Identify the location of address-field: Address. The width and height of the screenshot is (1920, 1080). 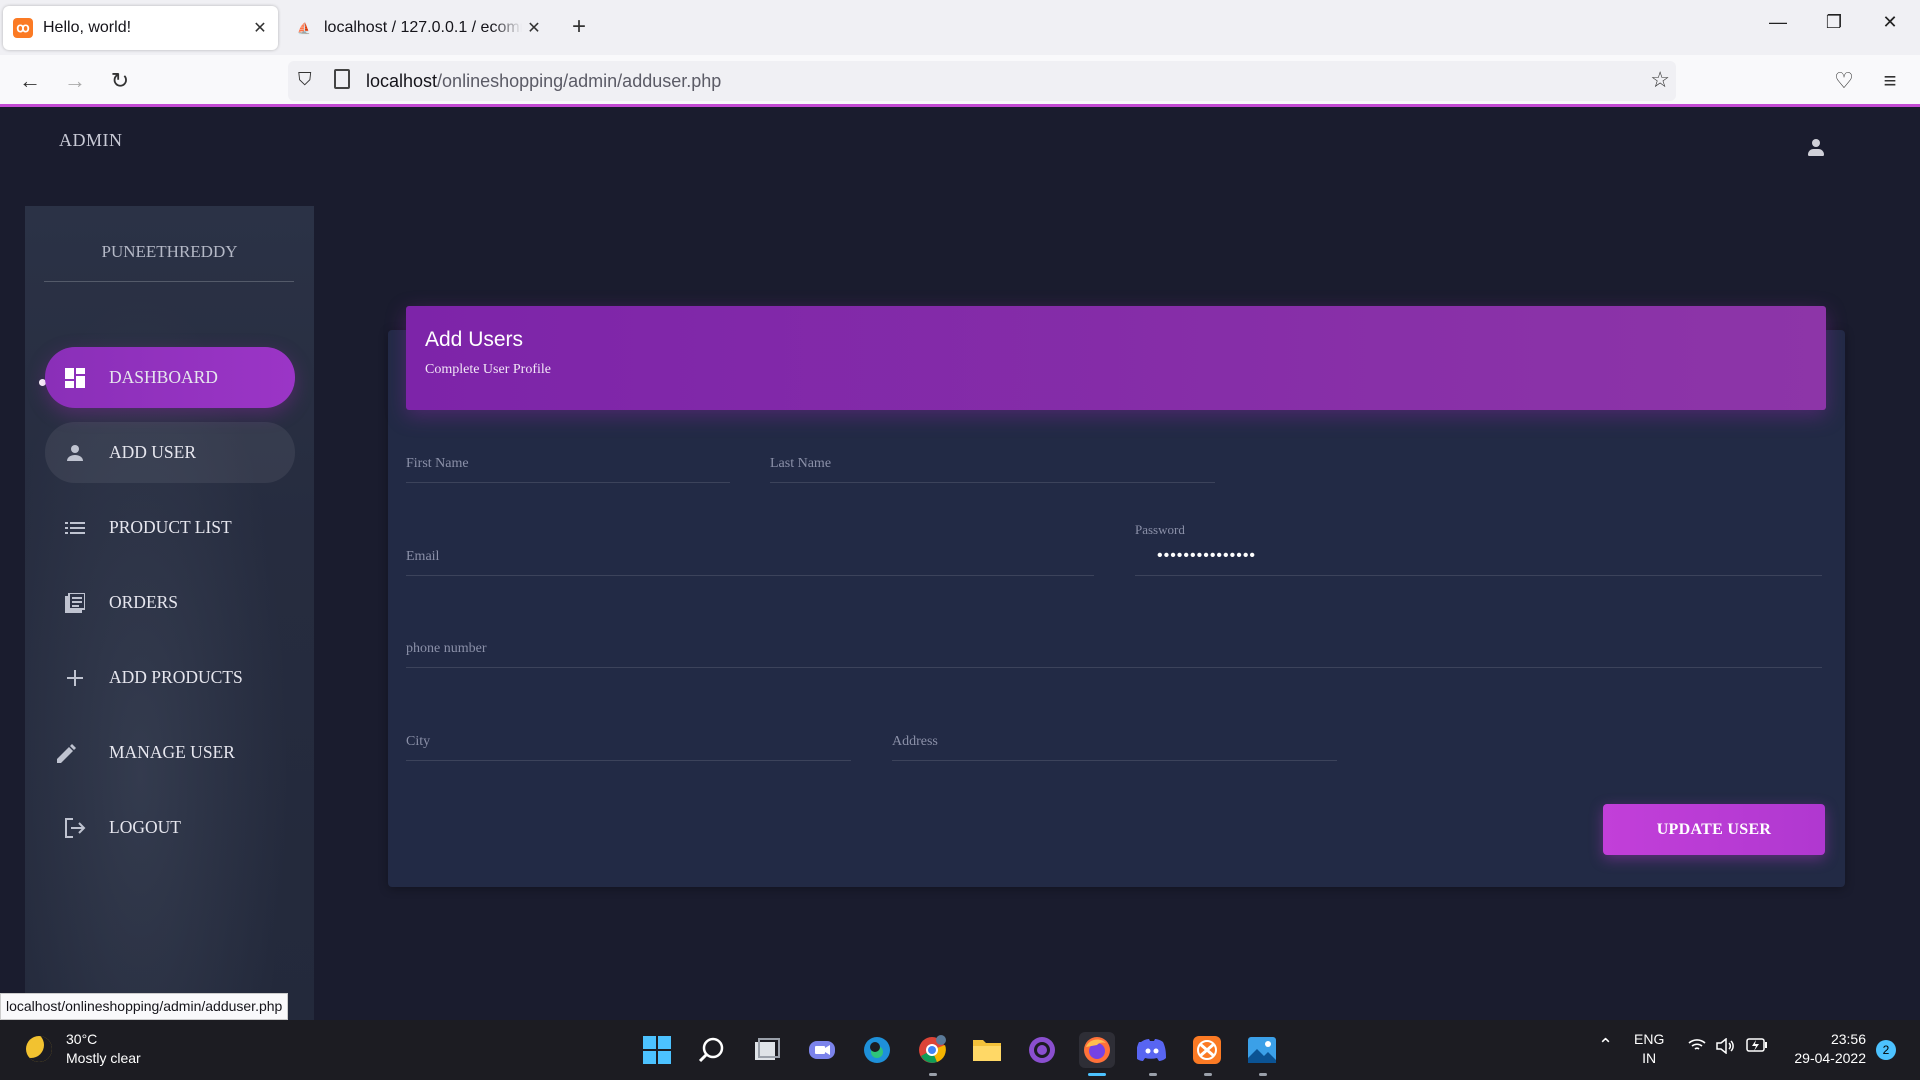
(1114, 741).